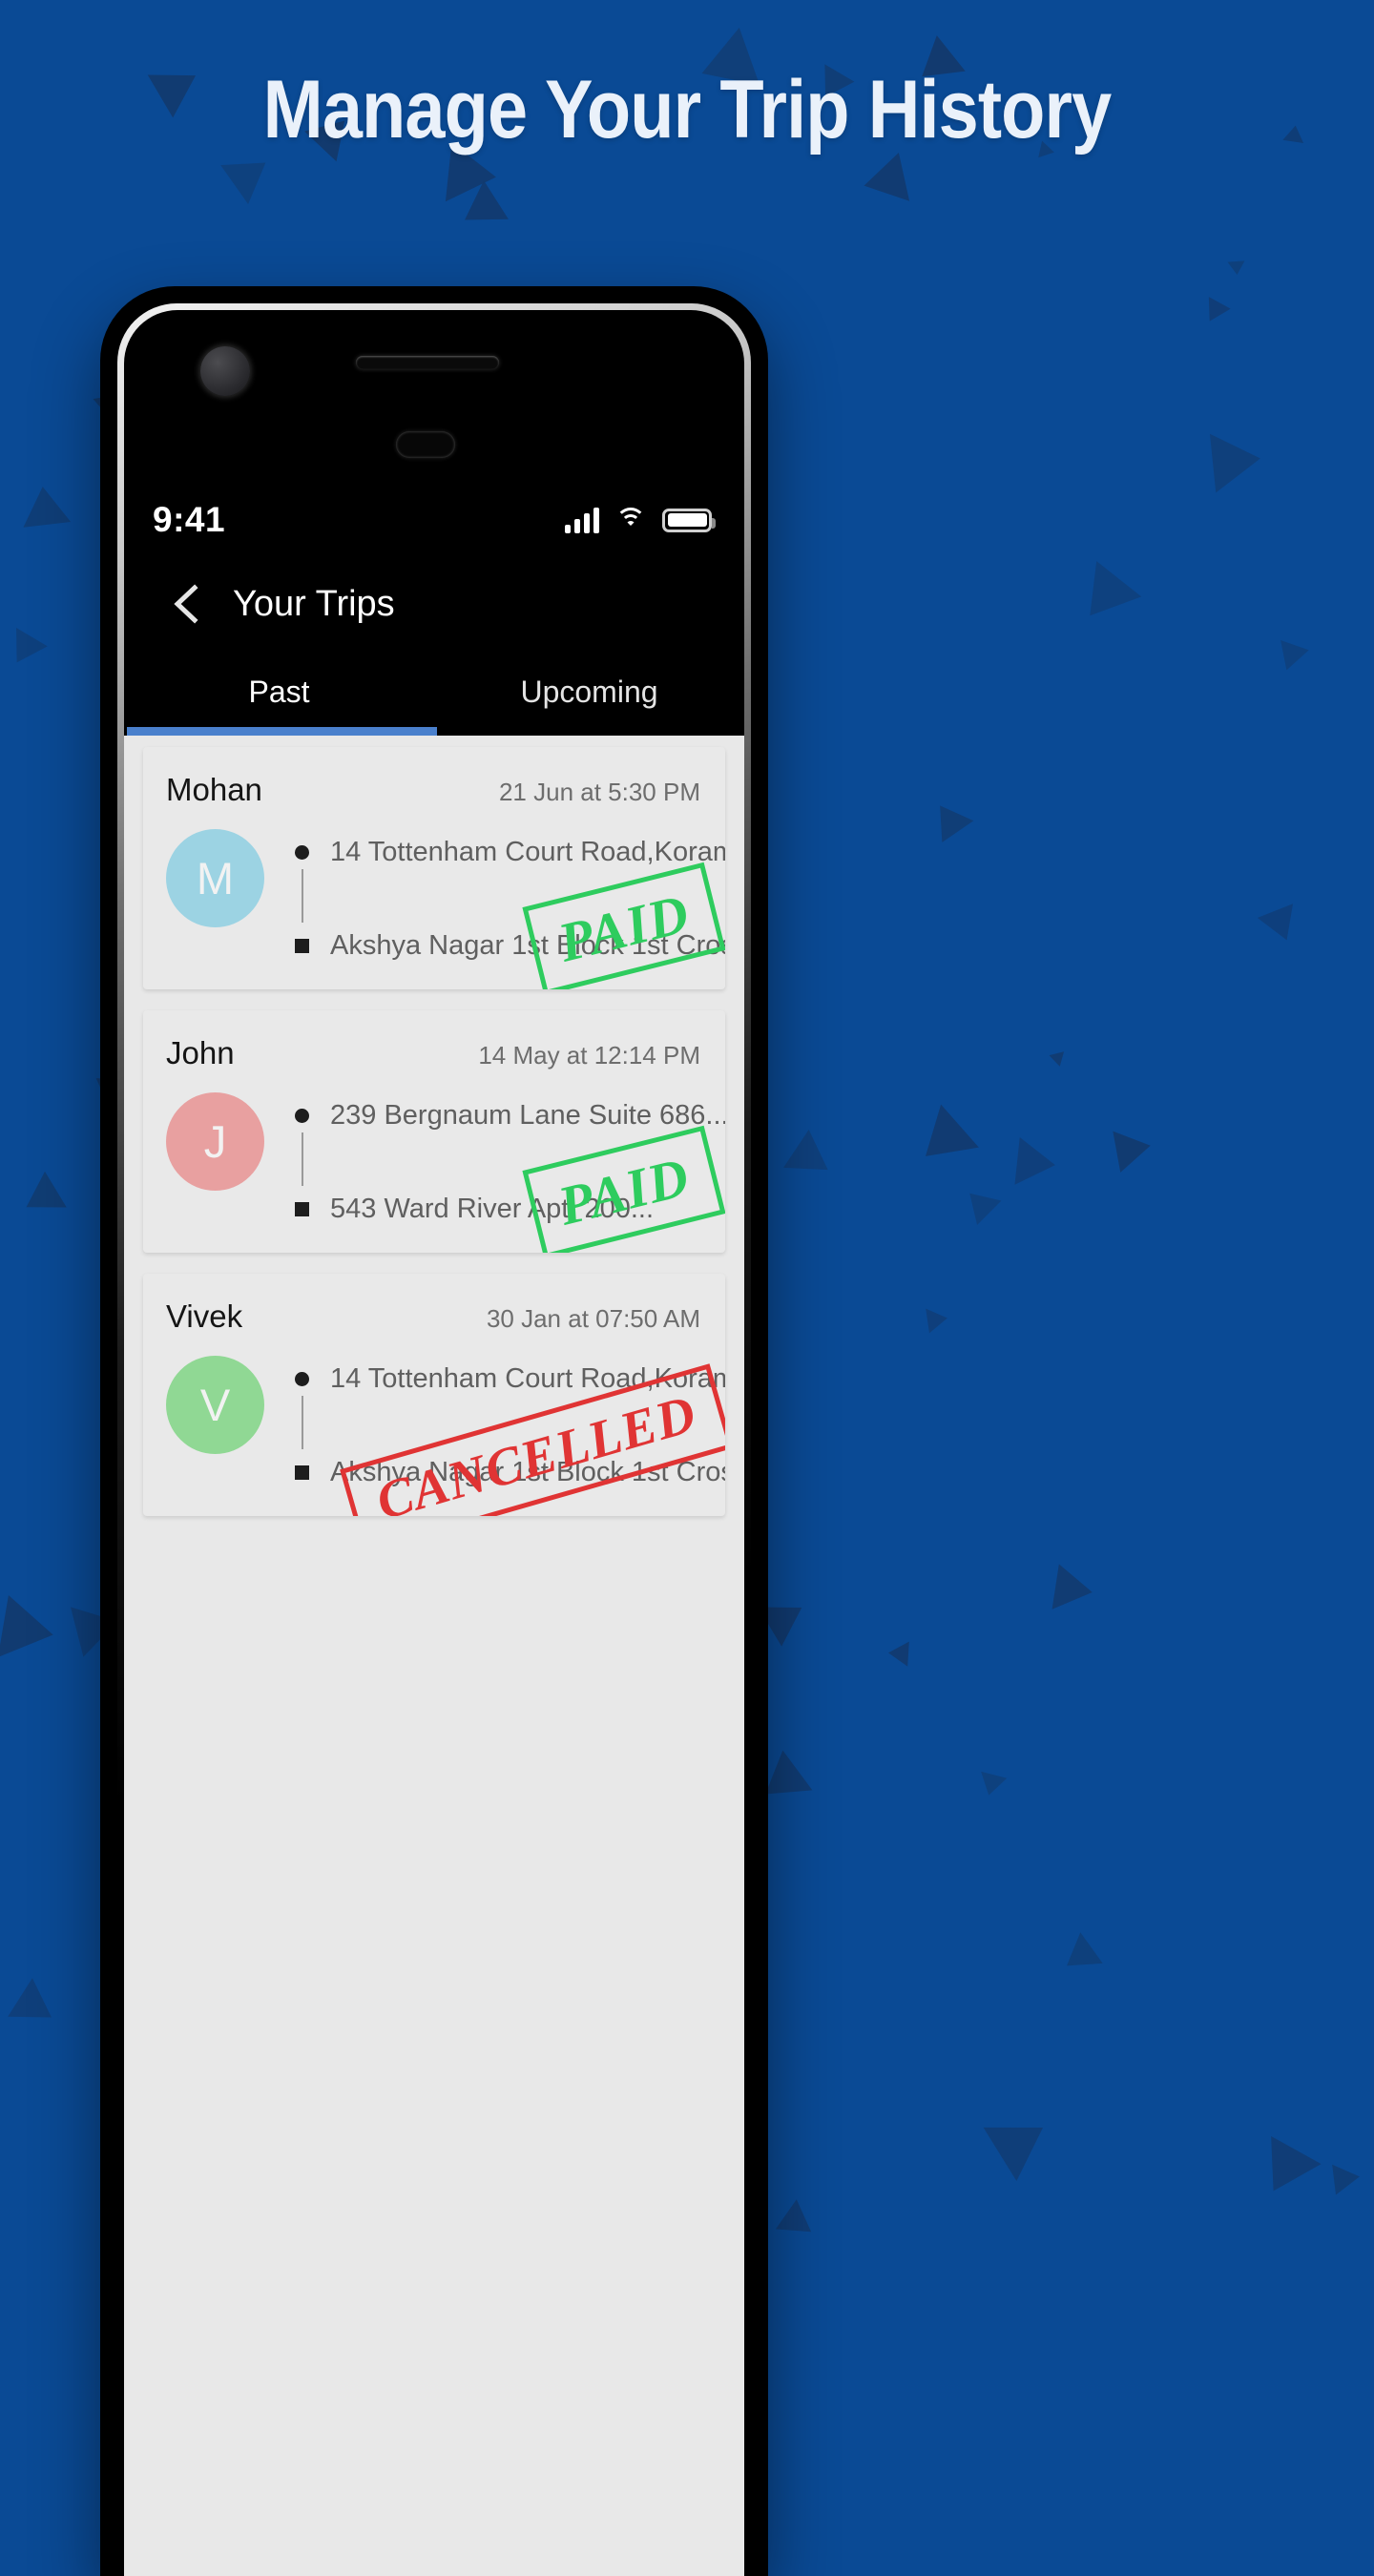 The height and width of the screenshot is (2576, 1374). I want to click on page-title: Your Trips, so click(314, 603).